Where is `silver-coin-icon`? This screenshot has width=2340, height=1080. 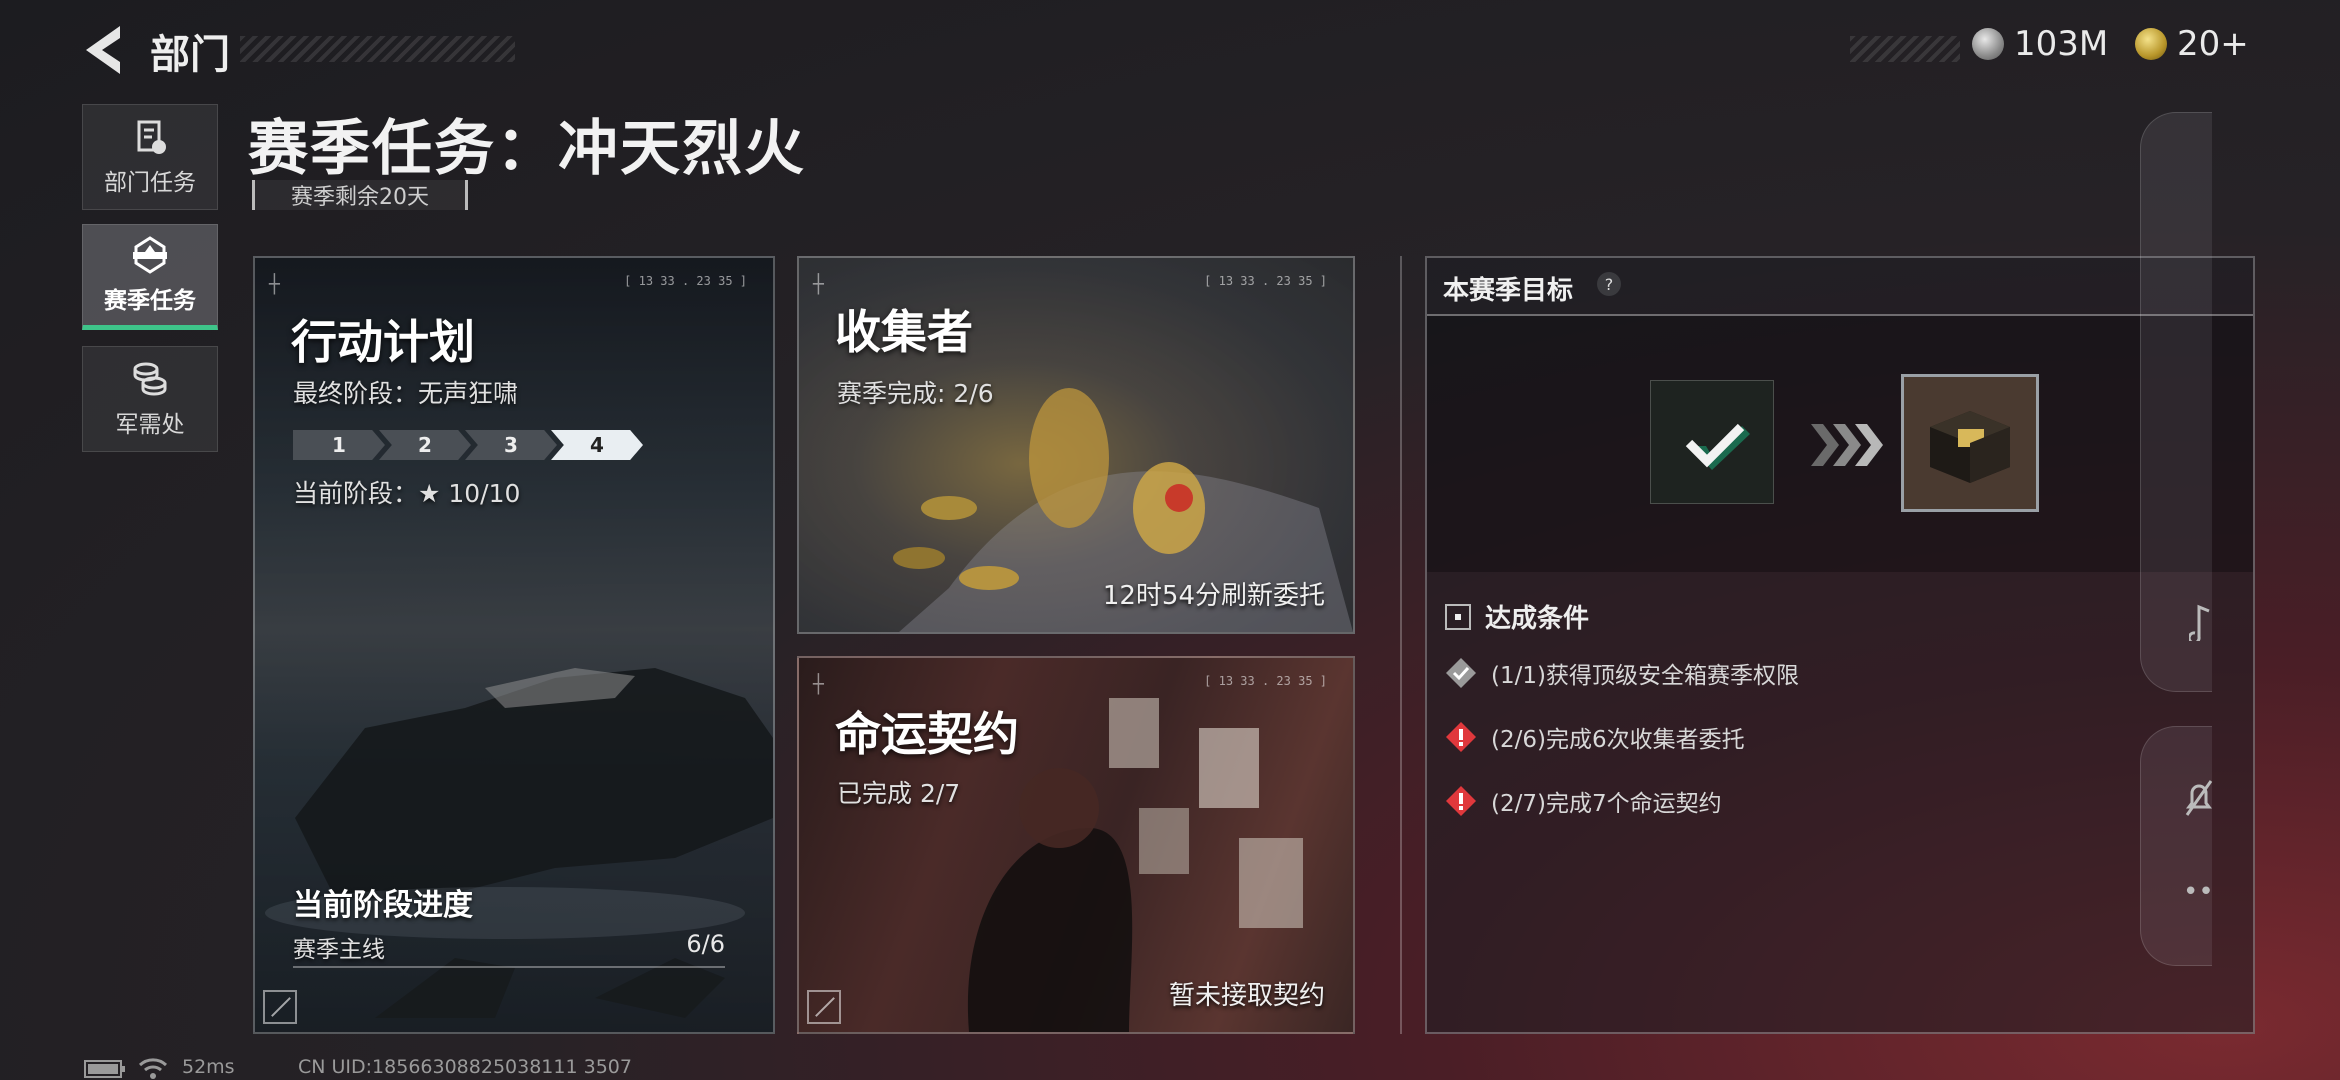
silver-coin-icon is located at coordinates (1988, 44).